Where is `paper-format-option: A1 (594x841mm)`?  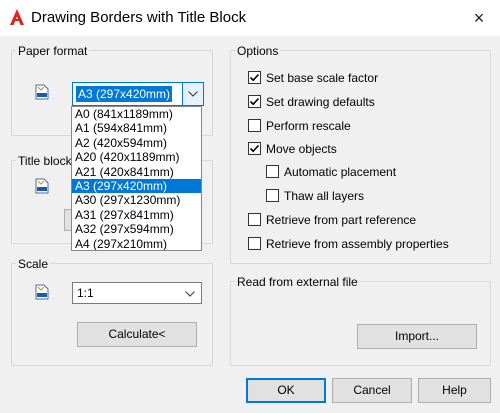 paper-format-option: A1 (594x841mm) is located at coordinates (136, 128).